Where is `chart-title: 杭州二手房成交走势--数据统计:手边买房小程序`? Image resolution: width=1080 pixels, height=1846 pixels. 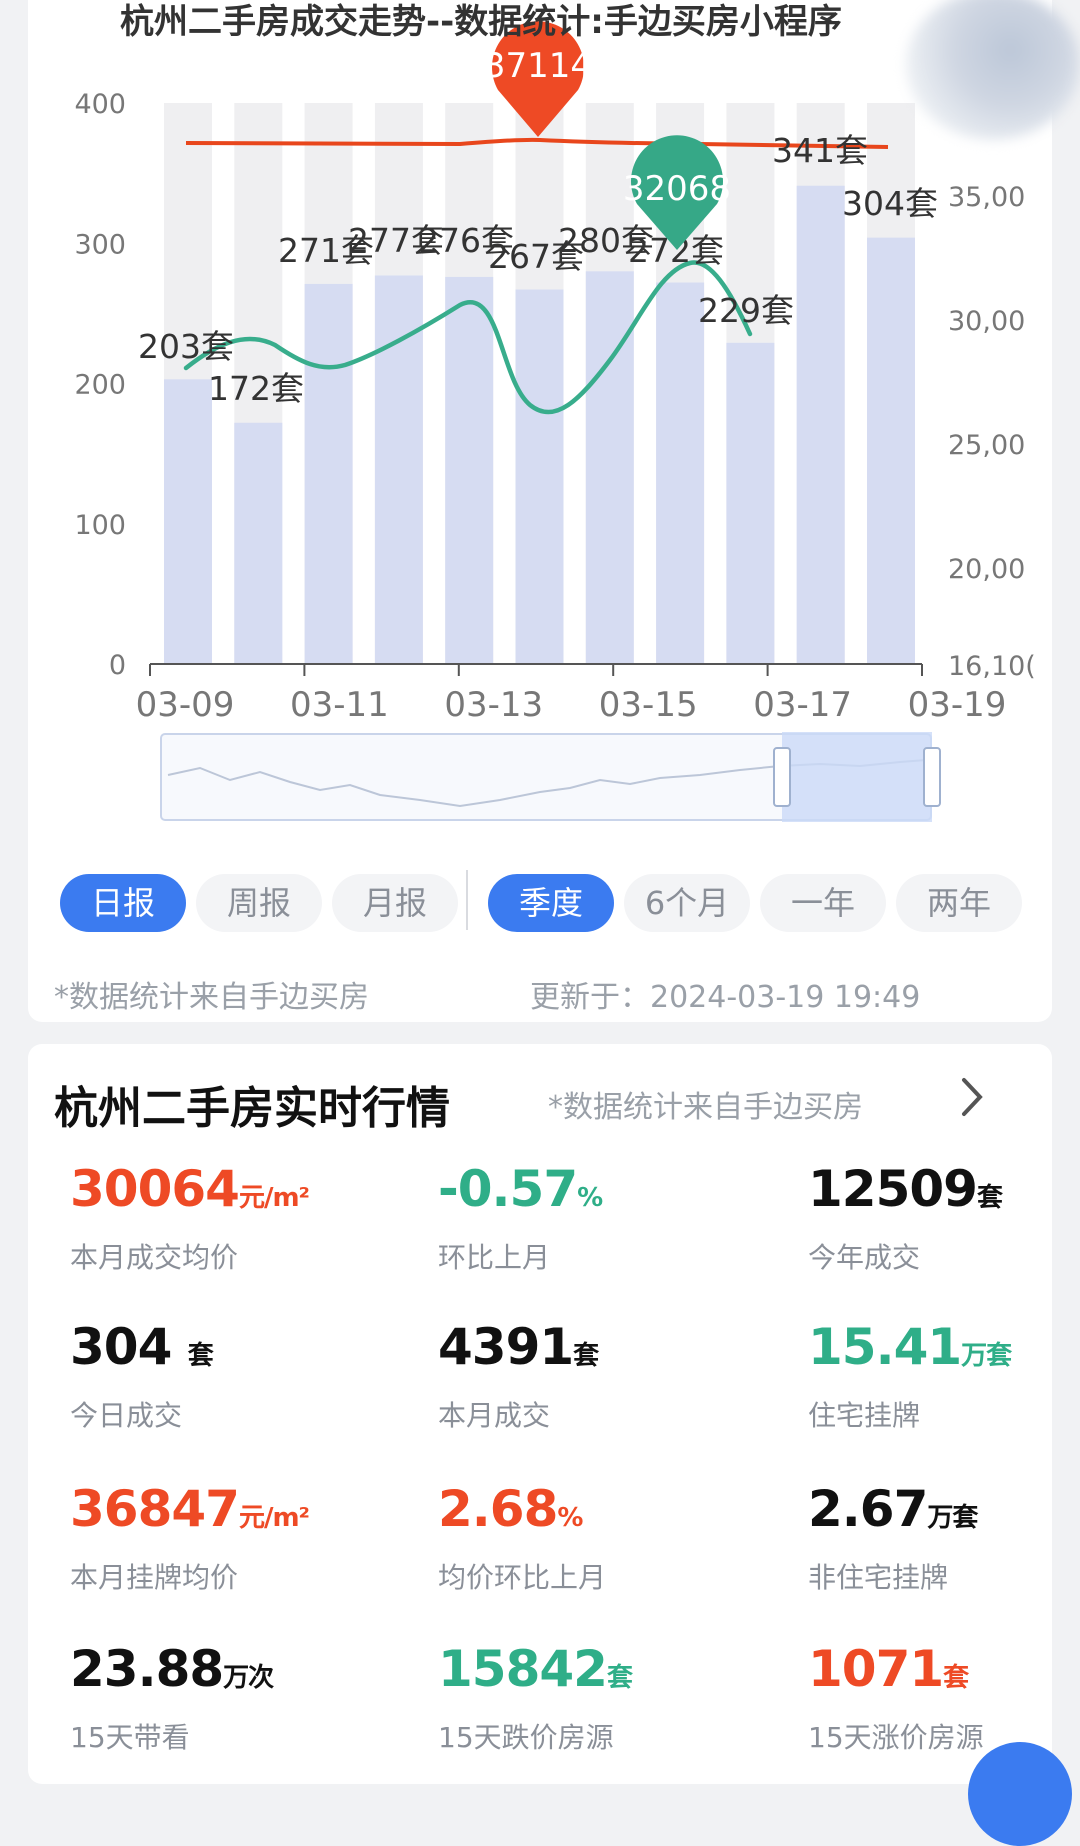
chart-title: 杭州二手房成交走势--数据统计:手边买房小程序 is located at coordinates (481, 22).